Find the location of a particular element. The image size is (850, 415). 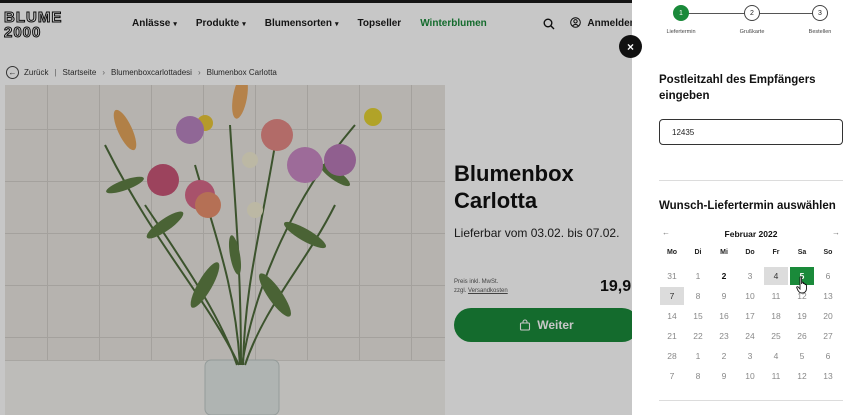

calendar-month: Februar 2022 is located at coordinates (751, 234).